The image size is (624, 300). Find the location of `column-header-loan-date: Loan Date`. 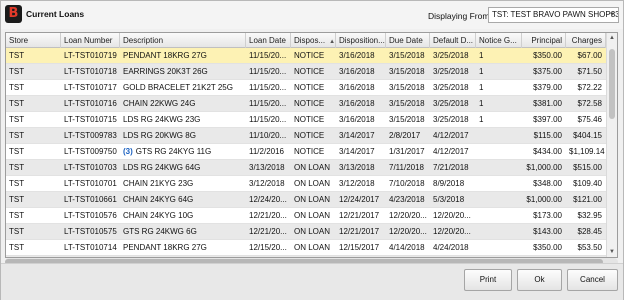

column-header-loan-date: Loan Date is located at coordinates (268, 40).